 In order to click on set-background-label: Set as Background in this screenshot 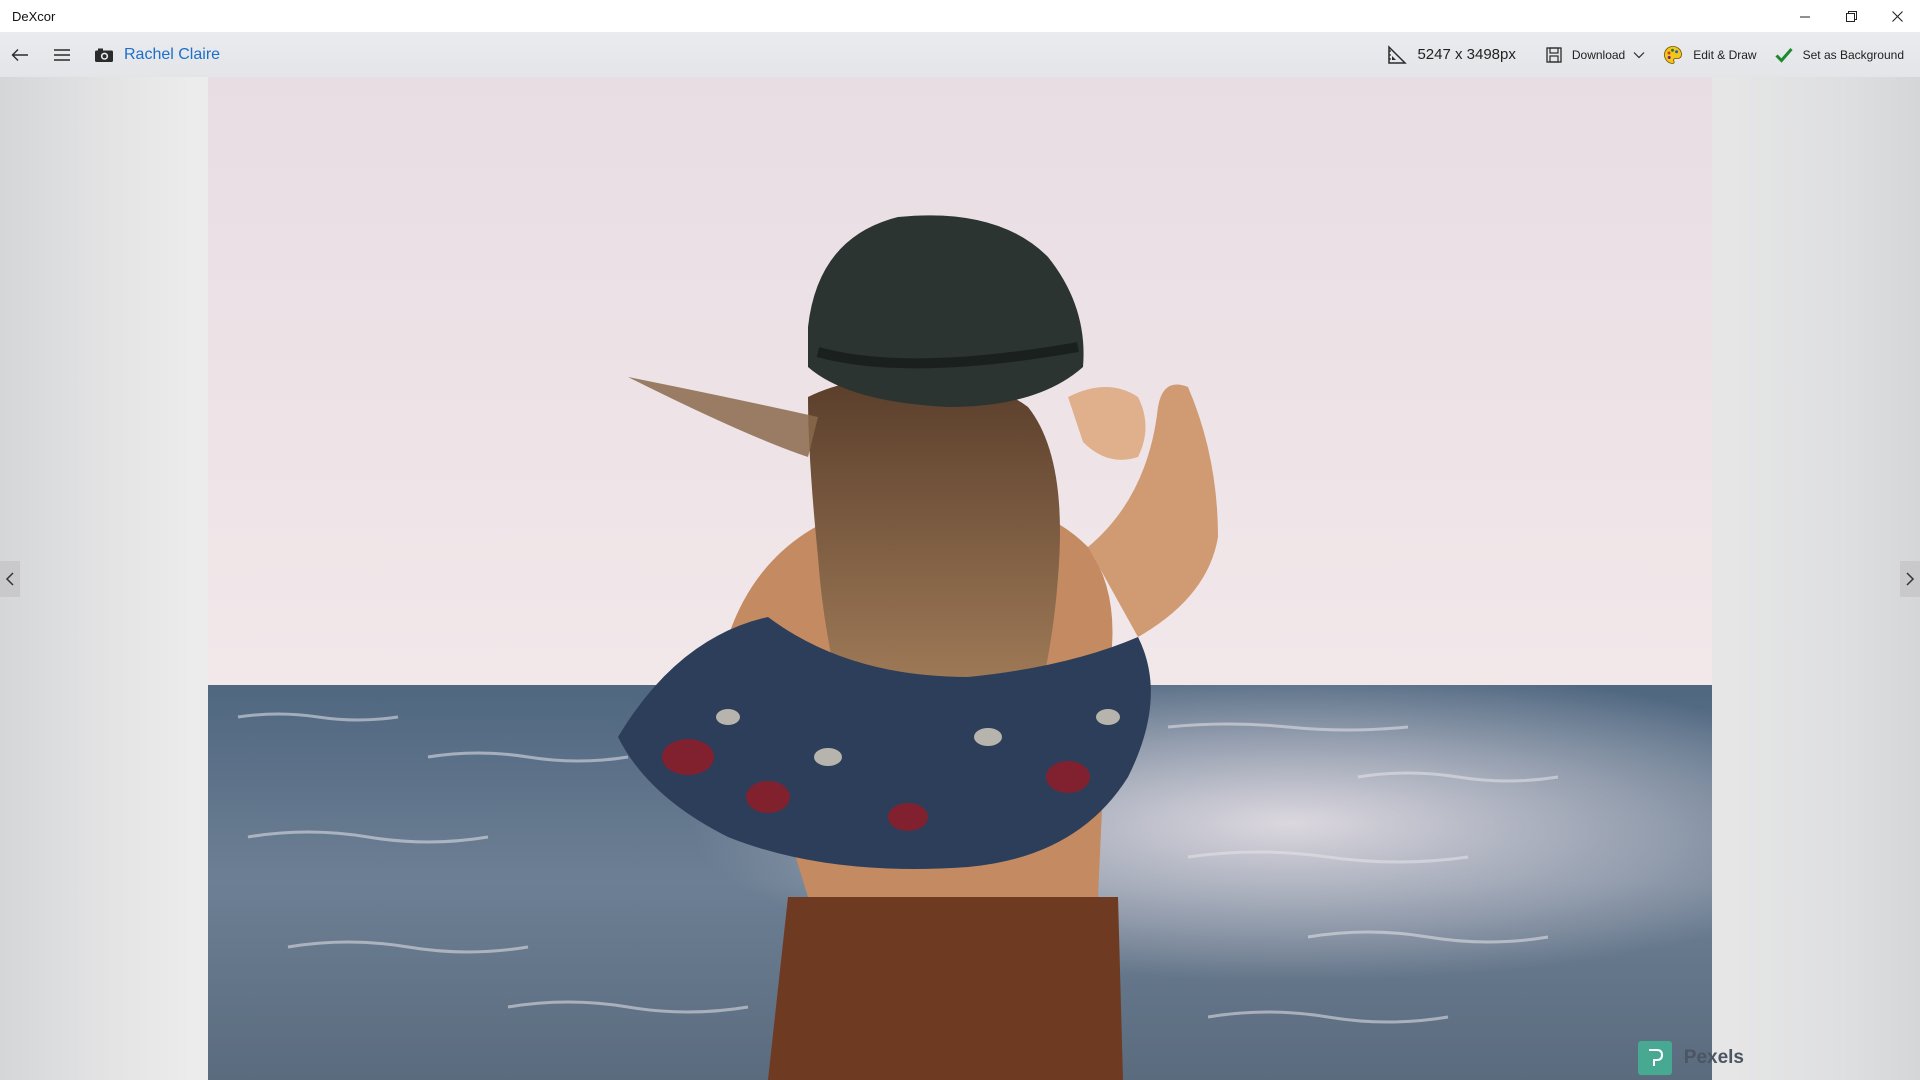, I will do `click(1853, 54)`.